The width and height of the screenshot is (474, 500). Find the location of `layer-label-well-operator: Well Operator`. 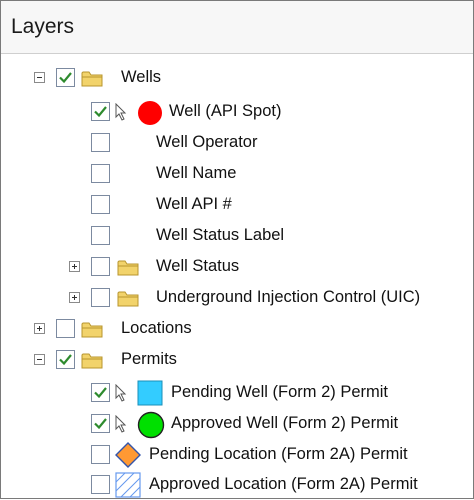

layer-label-well-operator: Well Operator is located at coordinates (206, 142).